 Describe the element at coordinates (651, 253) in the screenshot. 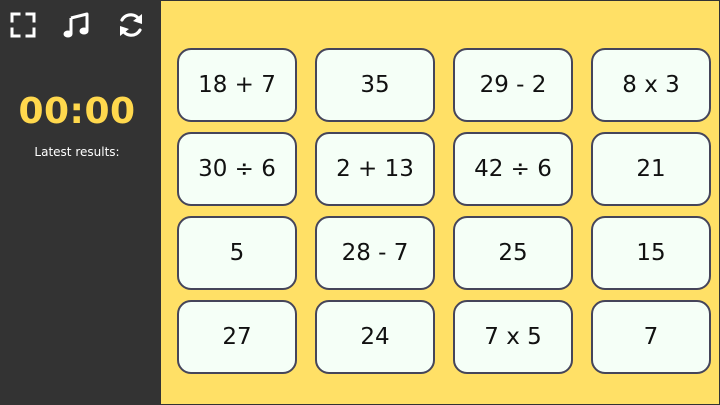

I see `card-r3c4: 15` at that location.